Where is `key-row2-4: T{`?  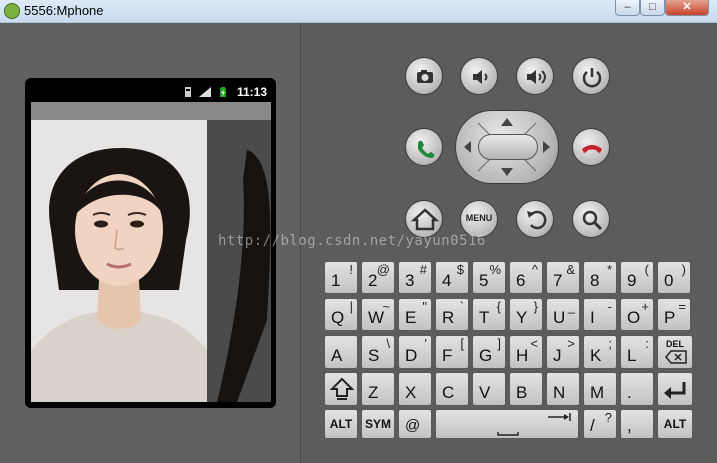 key-row2-4: T{ is located at coordinates (489, 314).